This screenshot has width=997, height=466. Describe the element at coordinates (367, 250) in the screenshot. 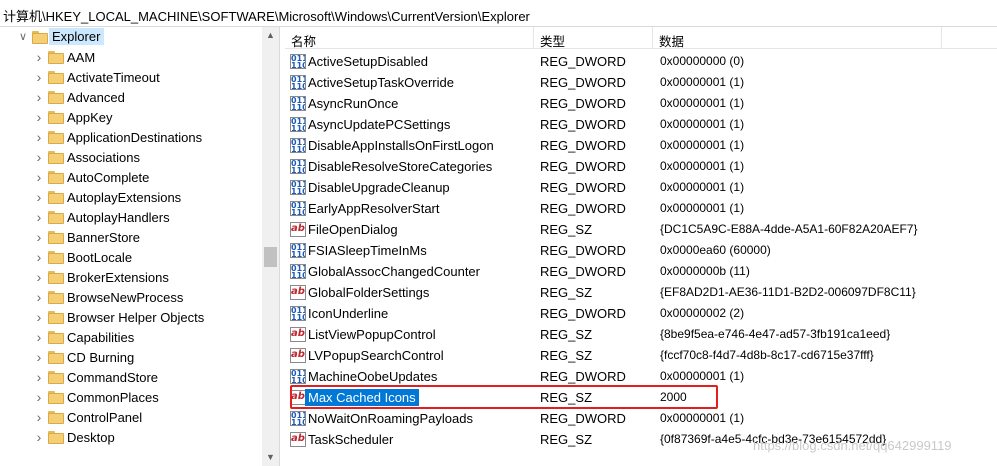

I see `value-name: FSIASleepTimeInMs` at that location.